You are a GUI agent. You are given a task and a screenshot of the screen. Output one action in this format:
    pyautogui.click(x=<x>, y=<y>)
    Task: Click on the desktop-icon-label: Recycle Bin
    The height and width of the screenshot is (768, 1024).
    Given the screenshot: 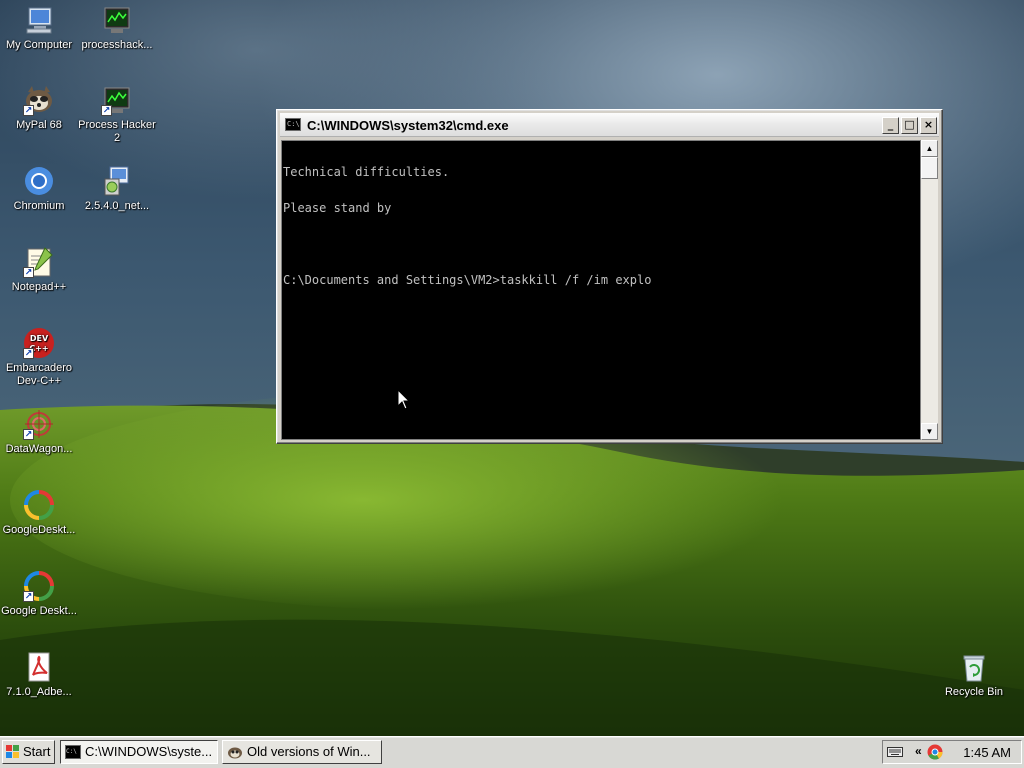 What is the action you would take?
    pyautogui.click(x=974, y=692)
    